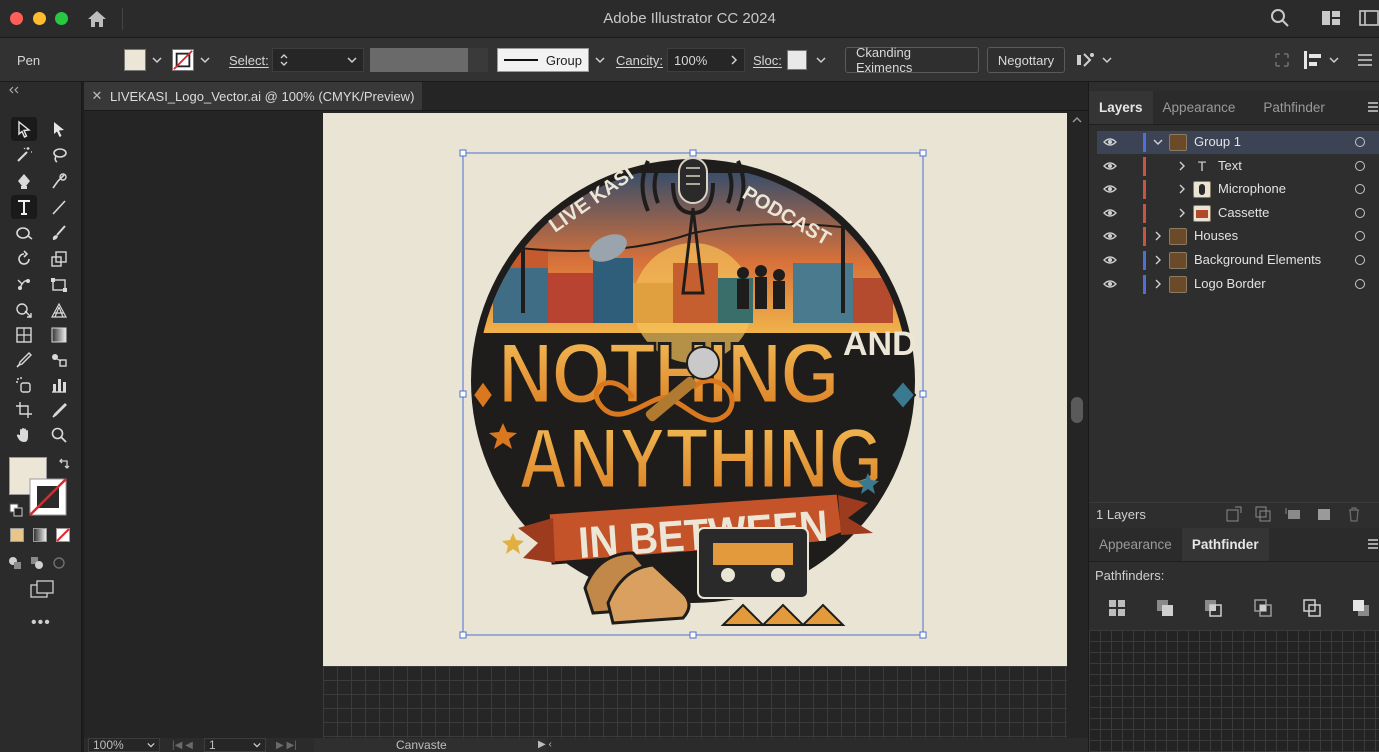 This screenshot has height=752, width=1379. Describe the element at coordinates (24, 259) in the screenshot. I see `rotate-tool` at that location.